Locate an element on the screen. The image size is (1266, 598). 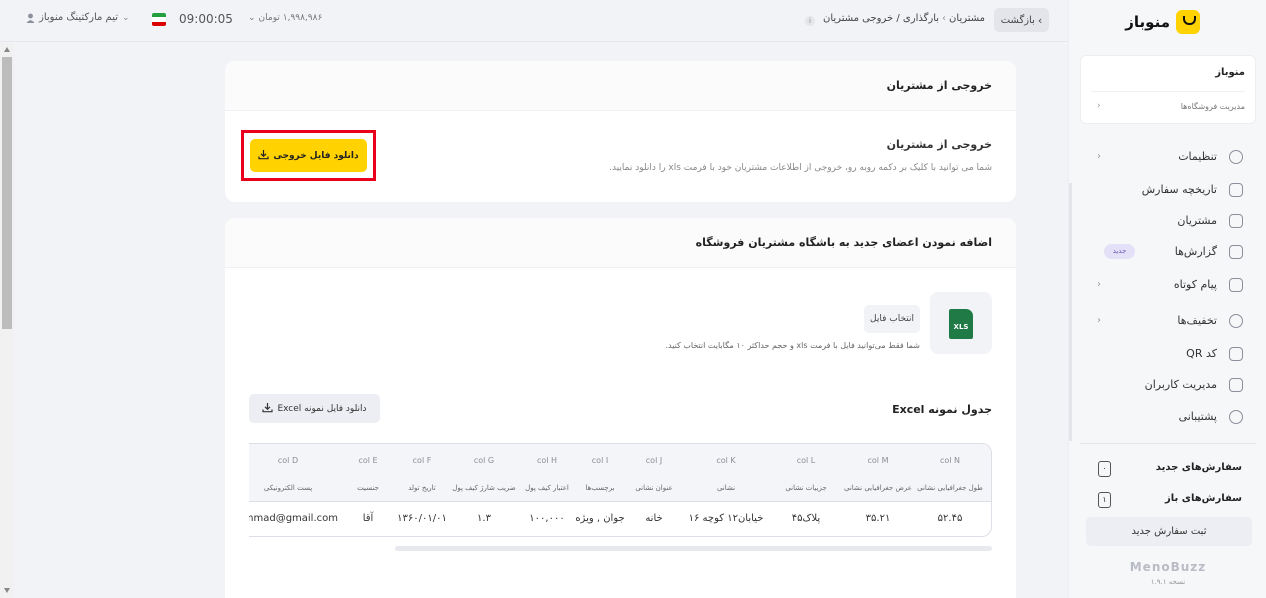
pick-file-button: انتخاب فایل is located at coordinates (892, 319).